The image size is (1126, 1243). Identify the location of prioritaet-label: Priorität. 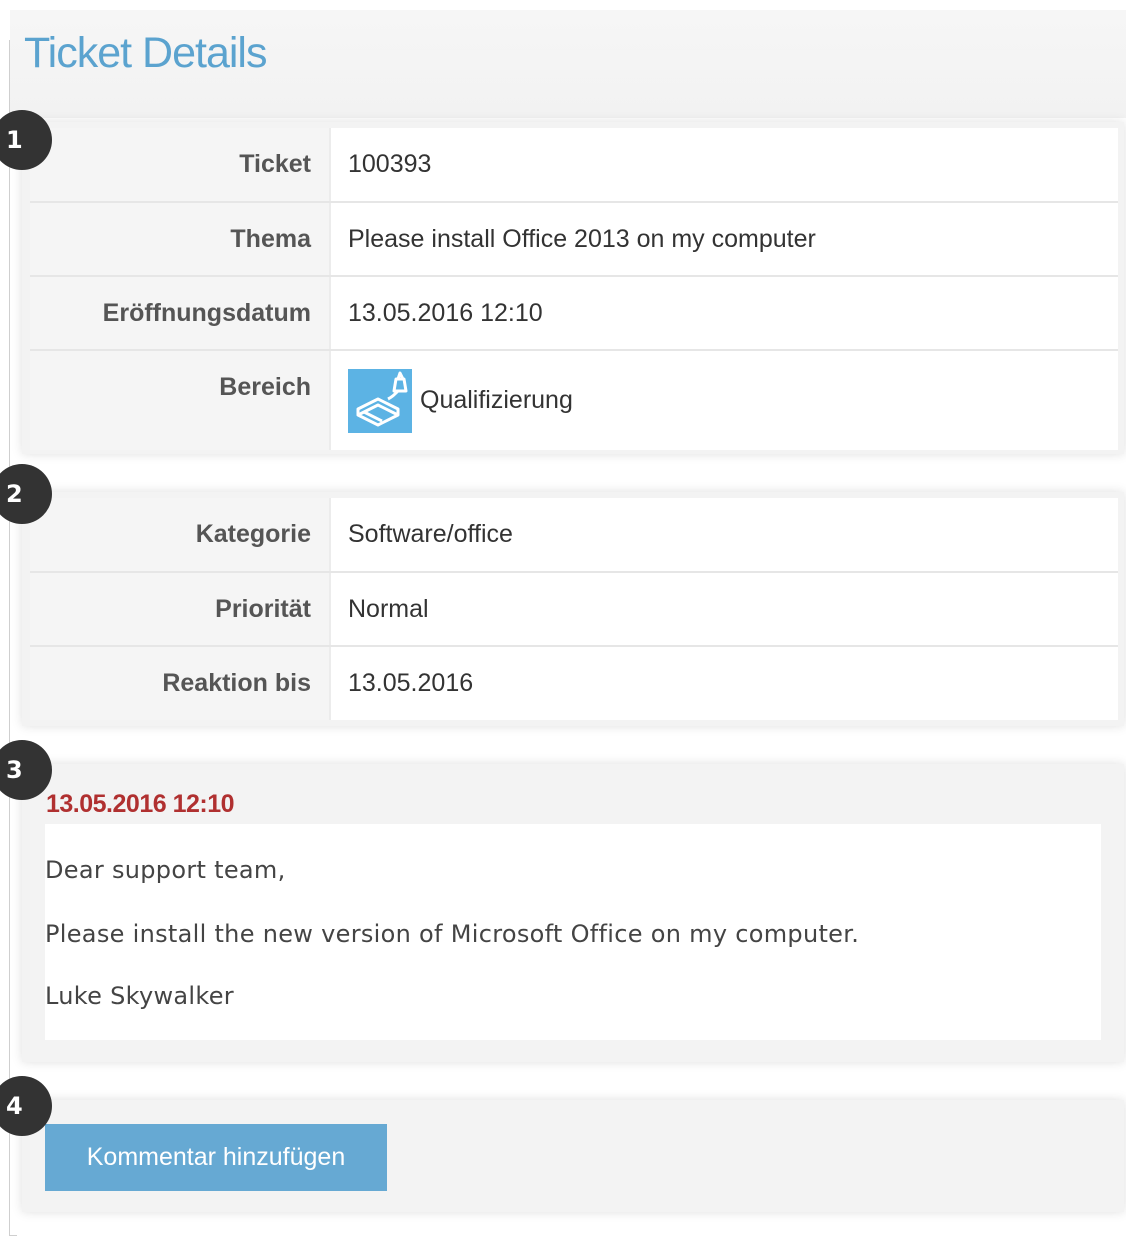
(180, 609).